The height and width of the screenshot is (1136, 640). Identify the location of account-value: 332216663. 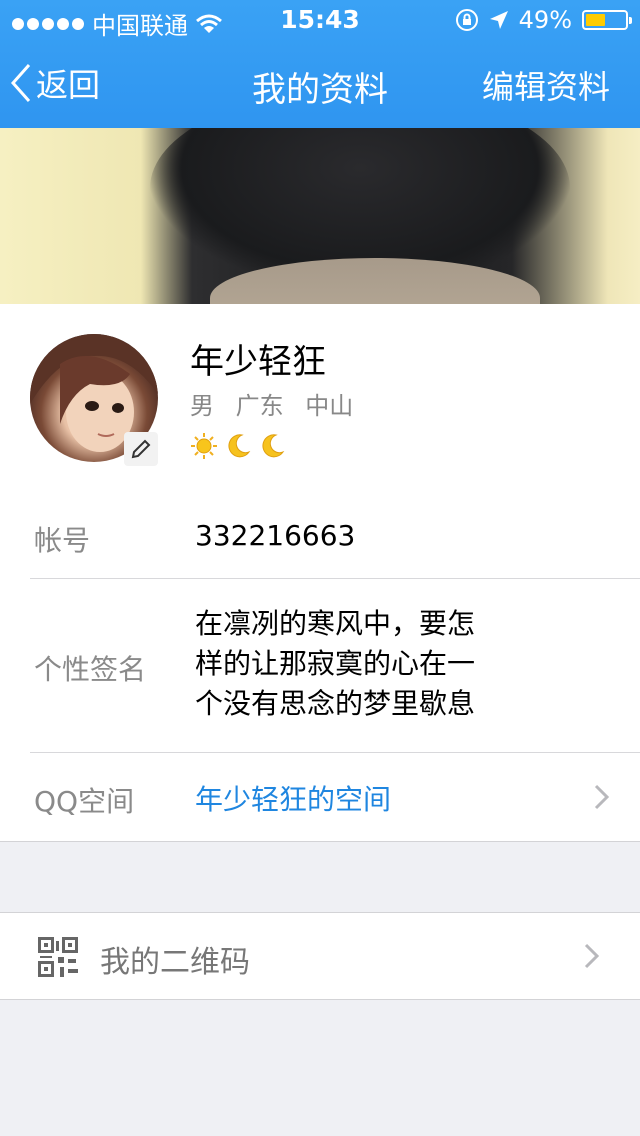
(275, 535).